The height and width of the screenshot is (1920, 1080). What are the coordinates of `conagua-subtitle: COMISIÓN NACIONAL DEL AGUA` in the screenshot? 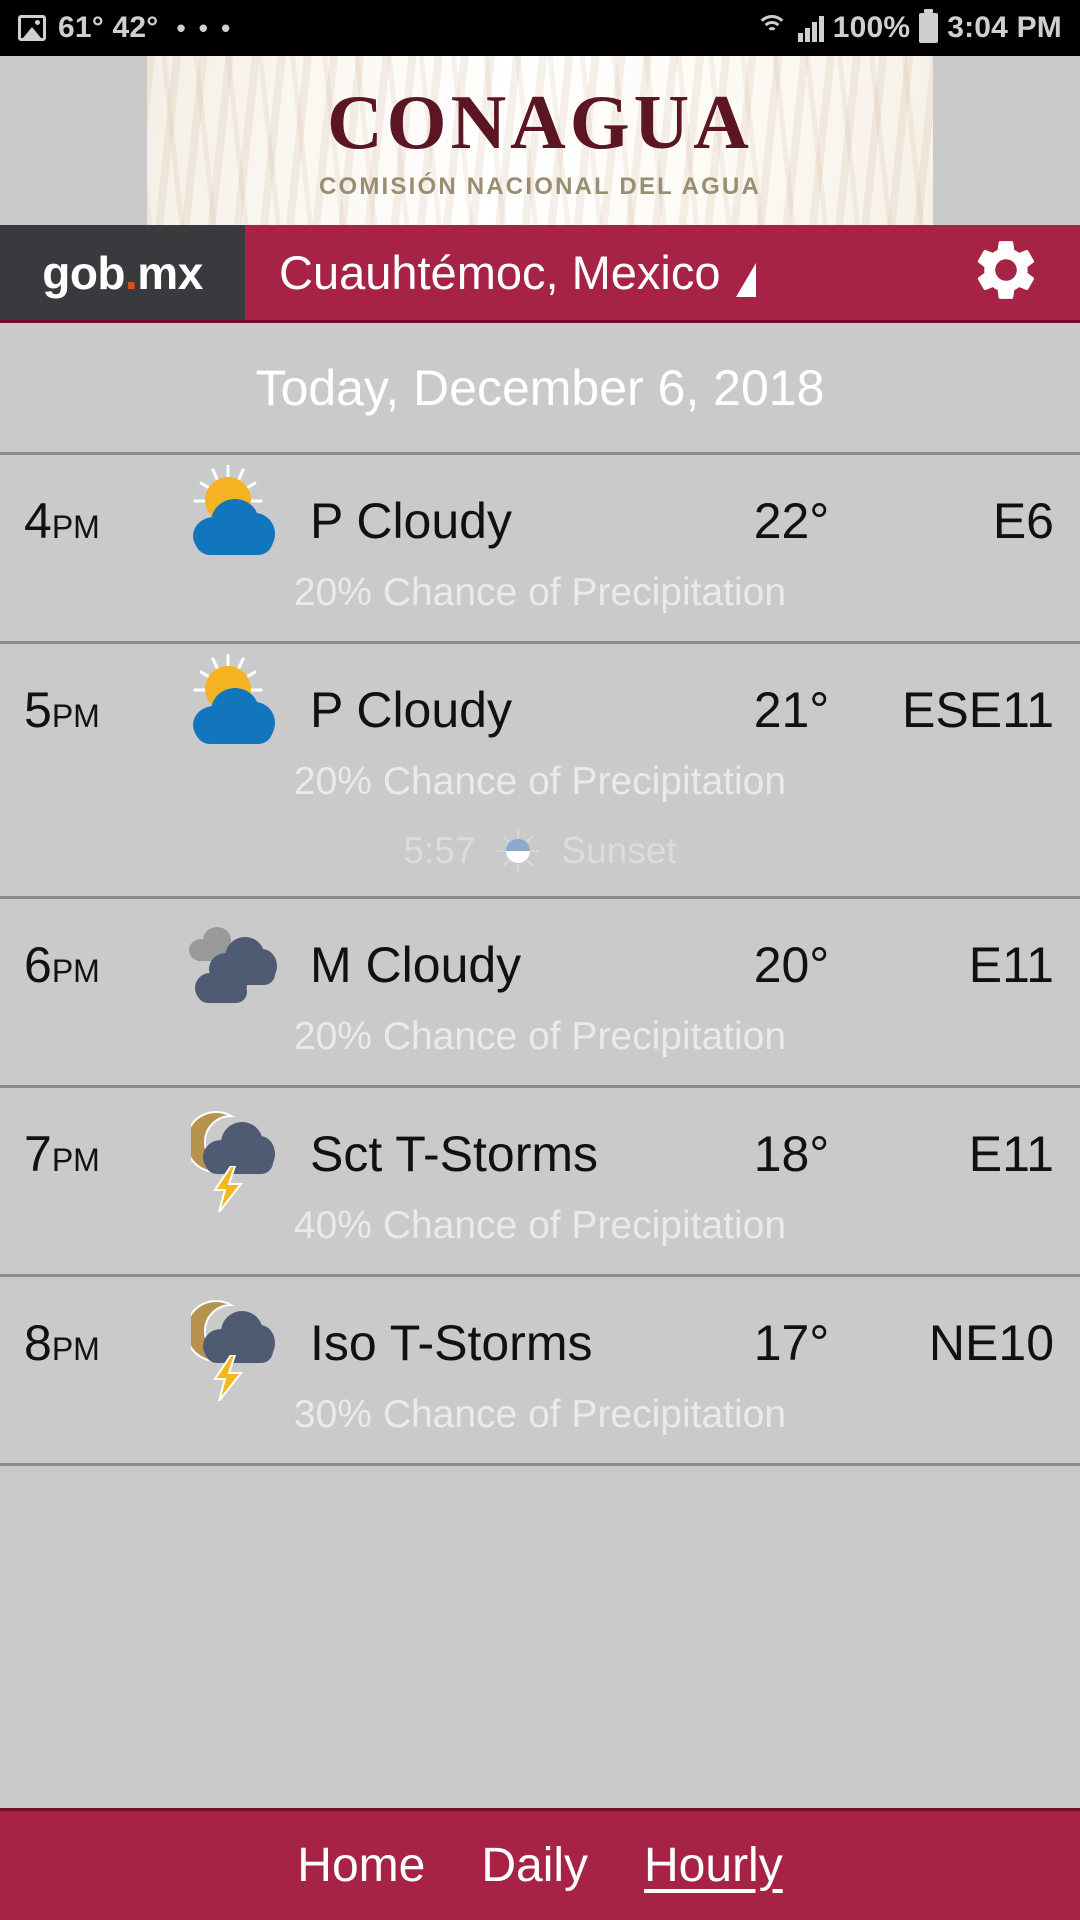 It's located at (540, 186).